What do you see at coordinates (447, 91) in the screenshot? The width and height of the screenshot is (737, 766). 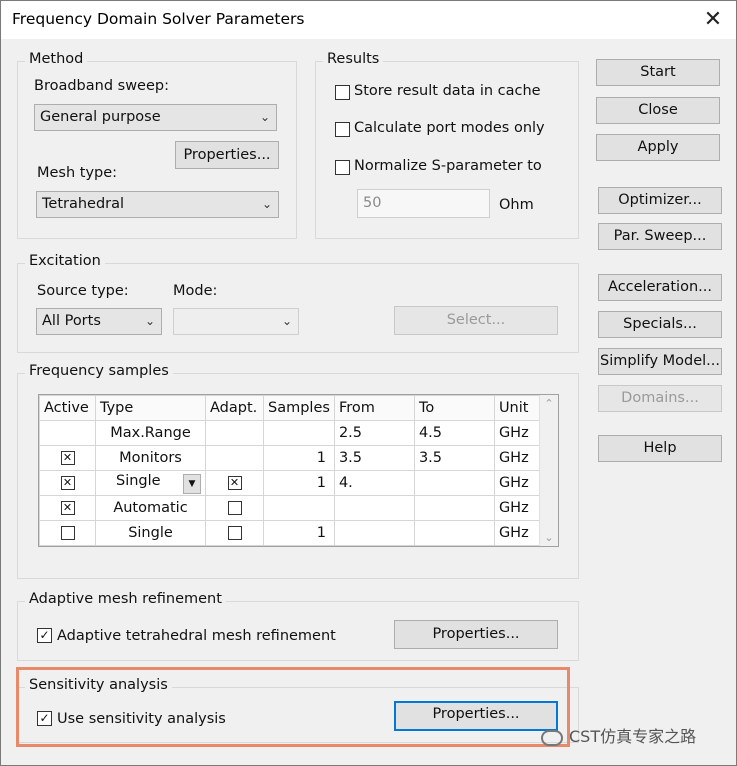 I see `store-cache-label: Store result data in cache` at bounding box center [447, 91].